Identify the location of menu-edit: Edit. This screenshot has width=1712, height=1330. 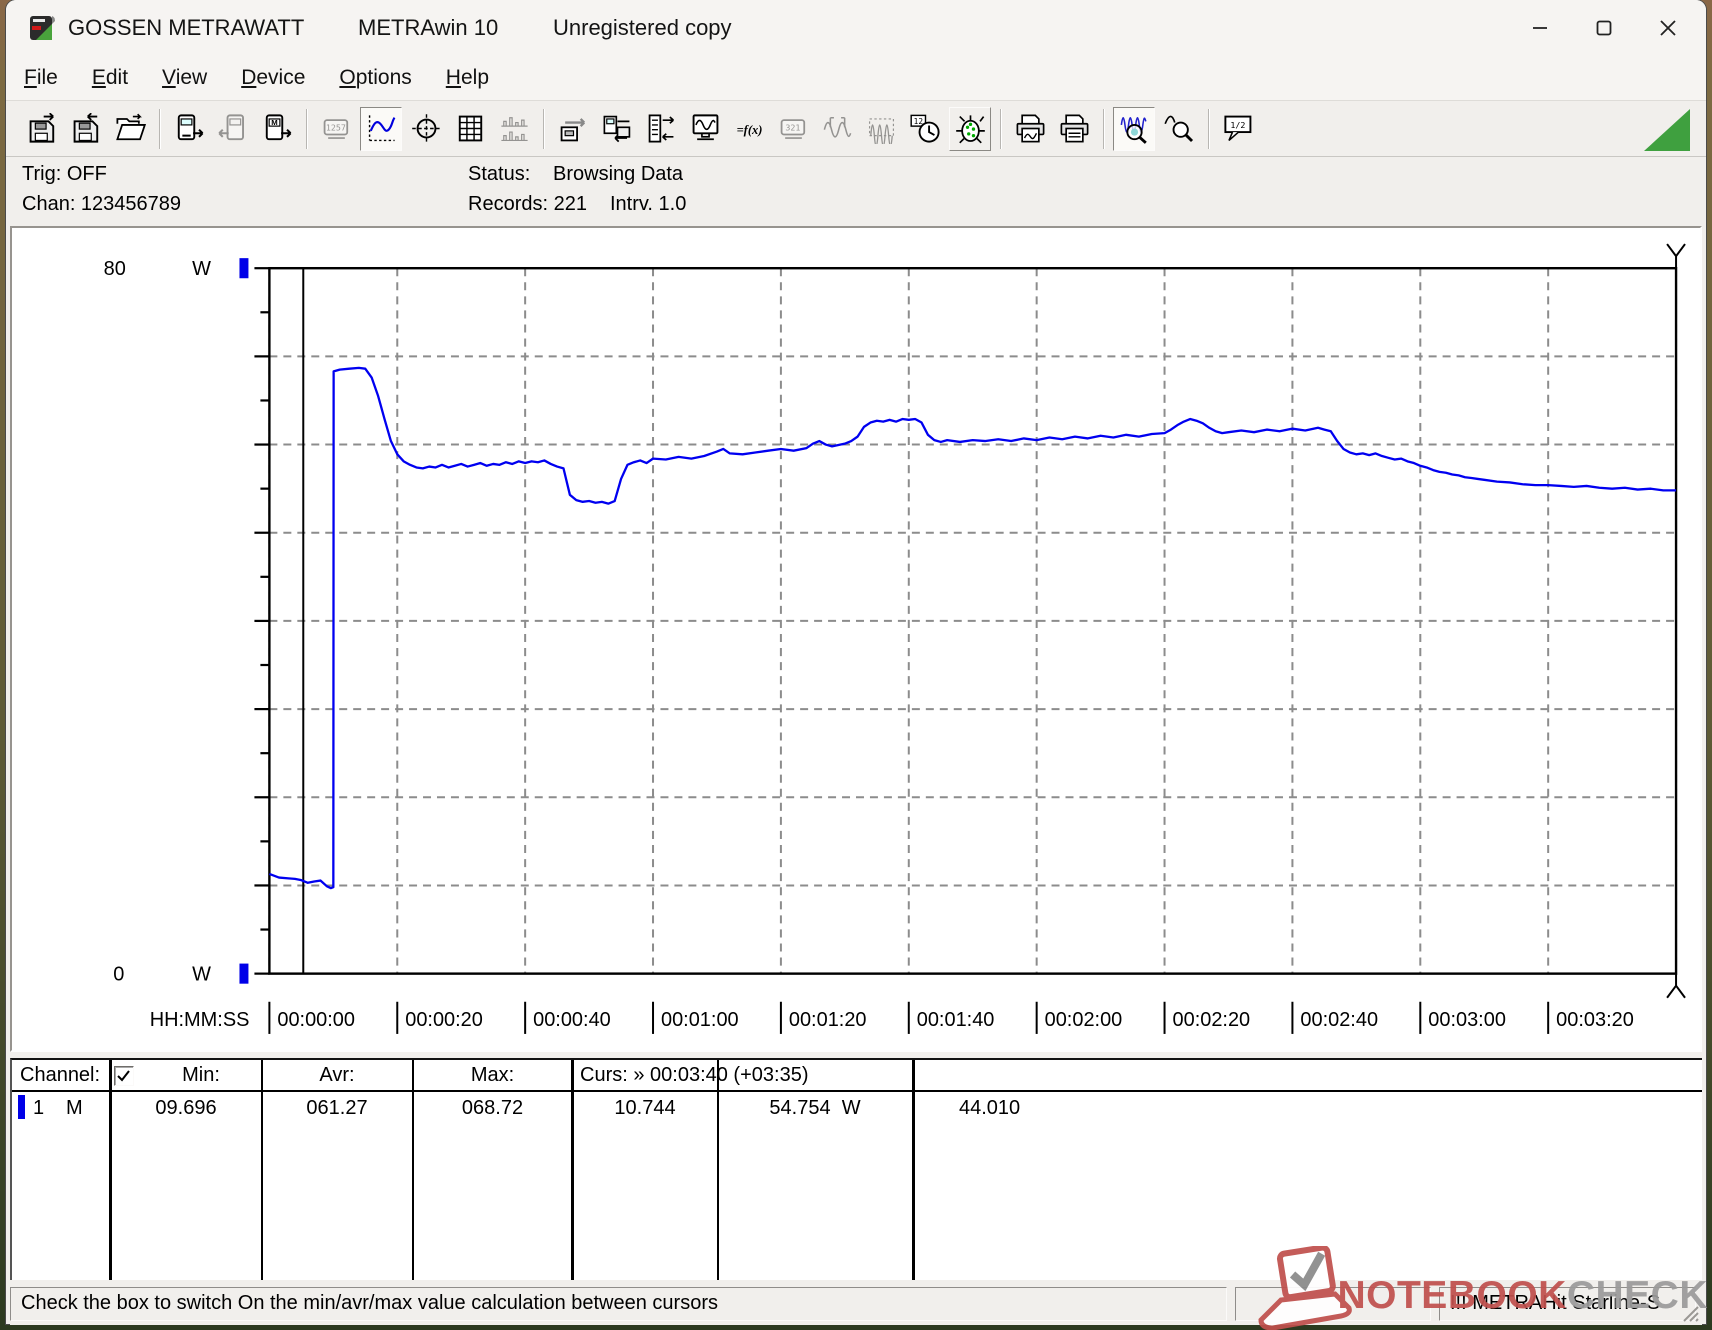
(110, 78).